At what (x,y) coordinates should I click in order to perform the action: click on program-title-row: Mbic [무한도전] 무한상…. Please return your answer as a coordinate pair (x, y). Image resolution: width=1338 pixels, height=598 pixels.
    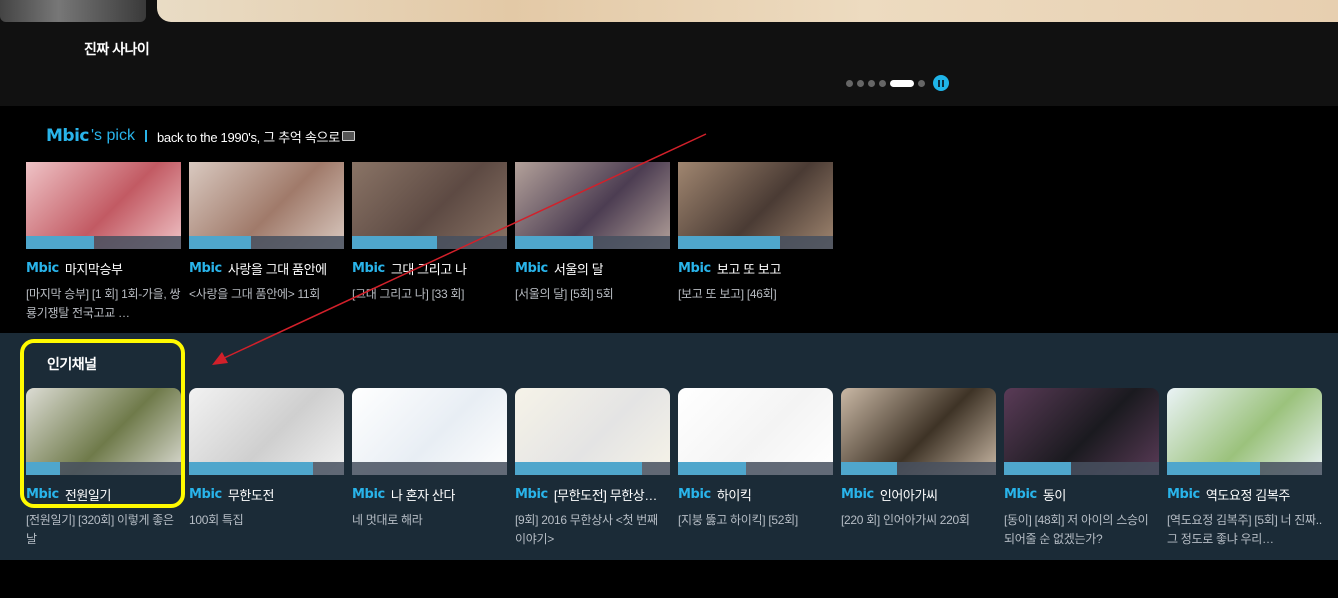
    Looking at the image, I should click on (592, 494).